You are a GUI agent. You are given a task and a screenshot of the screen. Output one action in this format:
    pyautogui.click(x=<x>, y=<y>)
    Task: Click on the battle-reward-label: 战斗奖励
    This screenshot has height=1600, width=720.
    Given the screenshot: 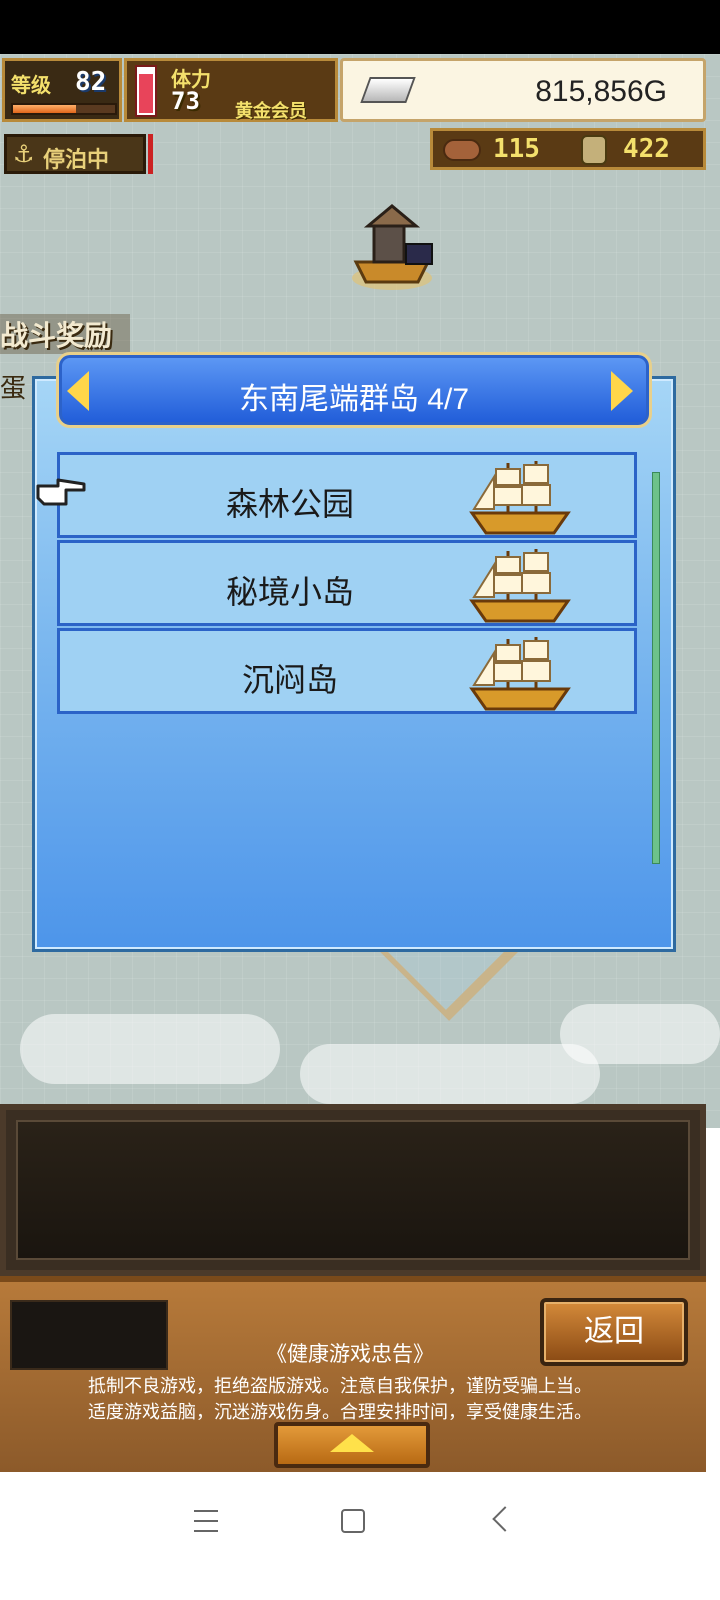 What is the action you would take?
    pyautogui.click(x=65, y=334)
    